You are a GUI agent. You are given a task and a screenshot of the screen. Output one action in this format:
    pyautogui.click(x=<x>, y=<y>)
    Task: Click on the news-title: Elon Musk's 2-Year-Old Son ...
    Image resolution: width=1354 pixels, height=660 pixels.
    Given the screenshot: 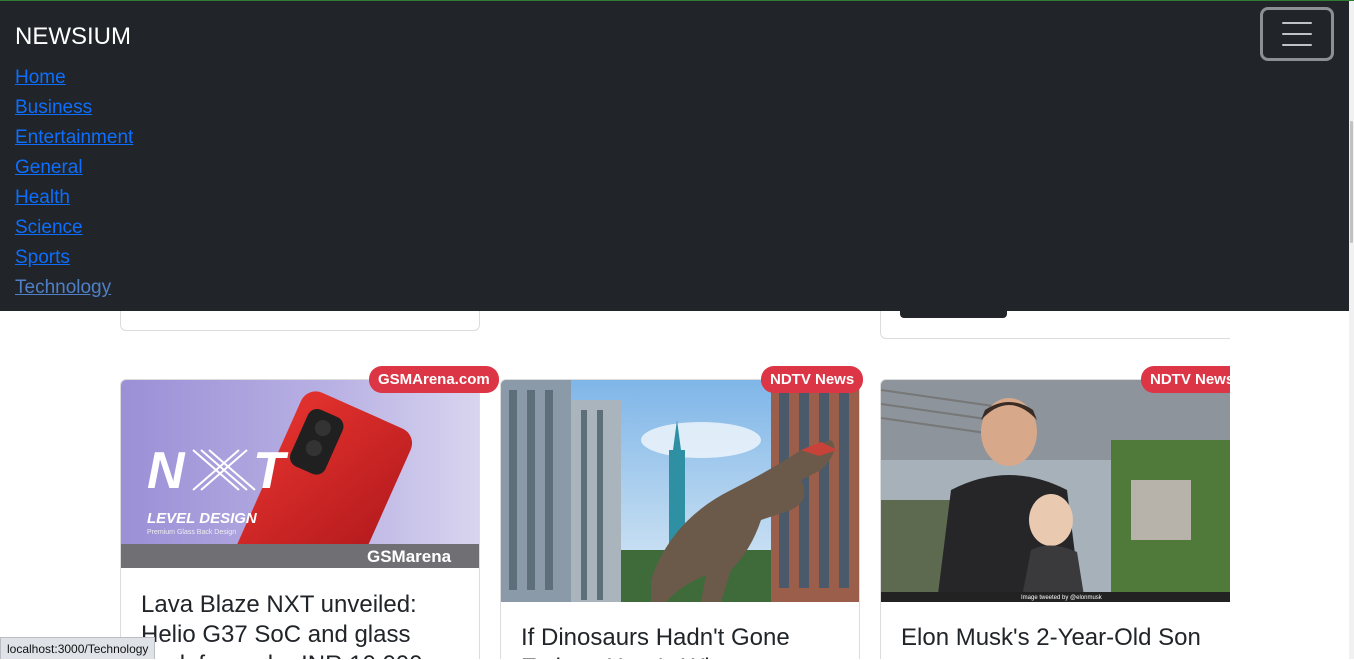 What is the action you would take?
    pyautogui.click(x=1051, y=641)
    